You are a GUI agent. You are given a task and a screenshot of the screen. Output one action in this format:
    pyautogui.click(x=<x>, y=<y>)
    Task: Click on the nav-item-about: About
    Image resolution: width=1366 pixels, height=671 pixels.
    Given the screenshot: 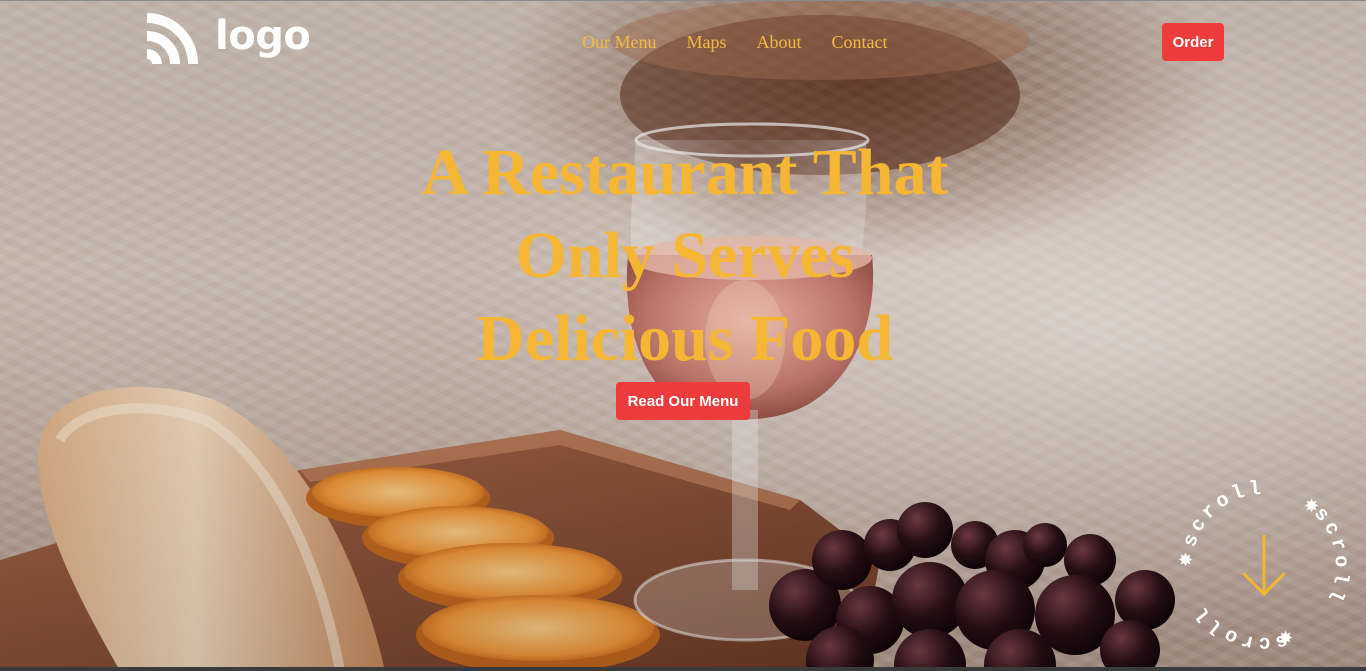 What is the action you would take?
    pyautogui.click(x=779, y=42)
    